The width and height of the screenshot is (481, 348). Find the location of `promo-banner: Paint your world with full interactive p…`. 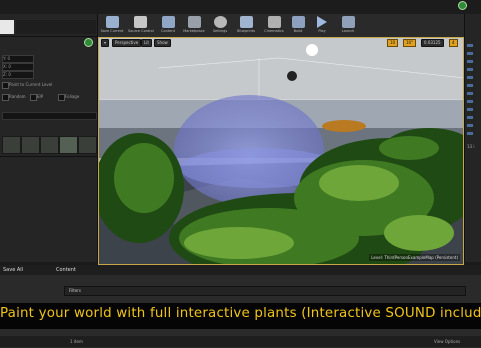

promo-banner: Paint your world with full interactive p… is located at coordinates (240, 316).